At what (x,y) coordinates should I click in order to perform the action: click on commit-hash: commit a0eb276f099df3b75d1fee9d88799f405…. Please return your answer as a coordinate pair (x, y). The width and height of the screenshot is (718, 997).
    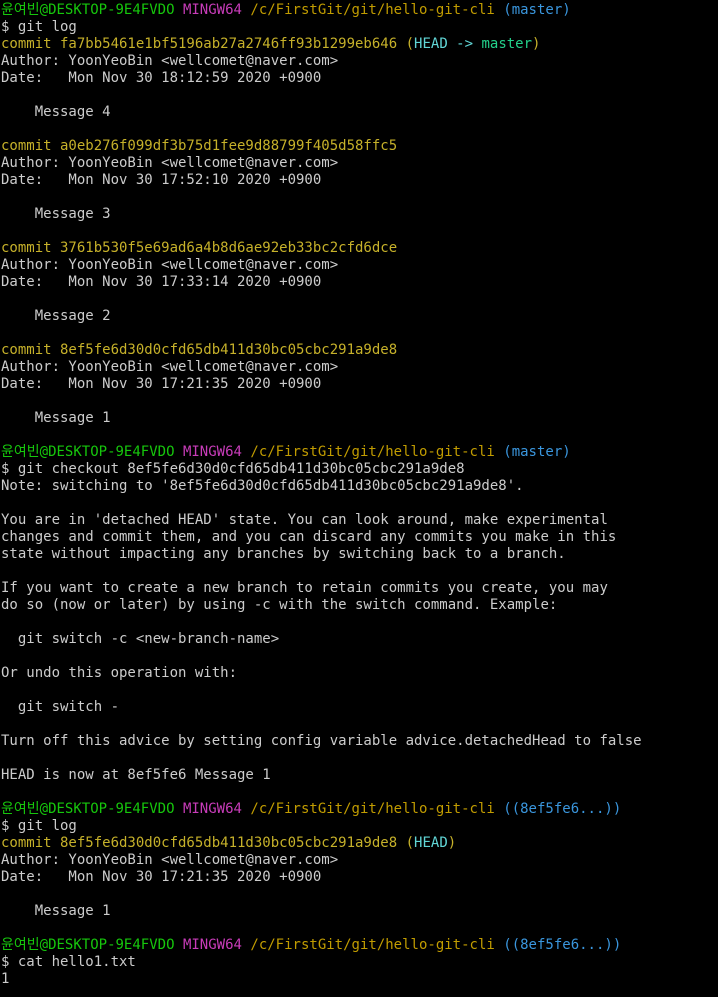
    Looking at the image, I should click on (199, 146).